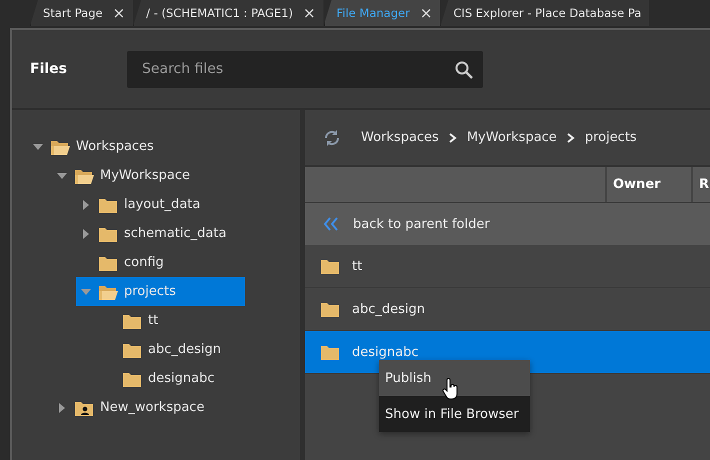  Describe the element at coordinates (451, 389) in the screenshot. I see `hand-cursor-icon` at that location.